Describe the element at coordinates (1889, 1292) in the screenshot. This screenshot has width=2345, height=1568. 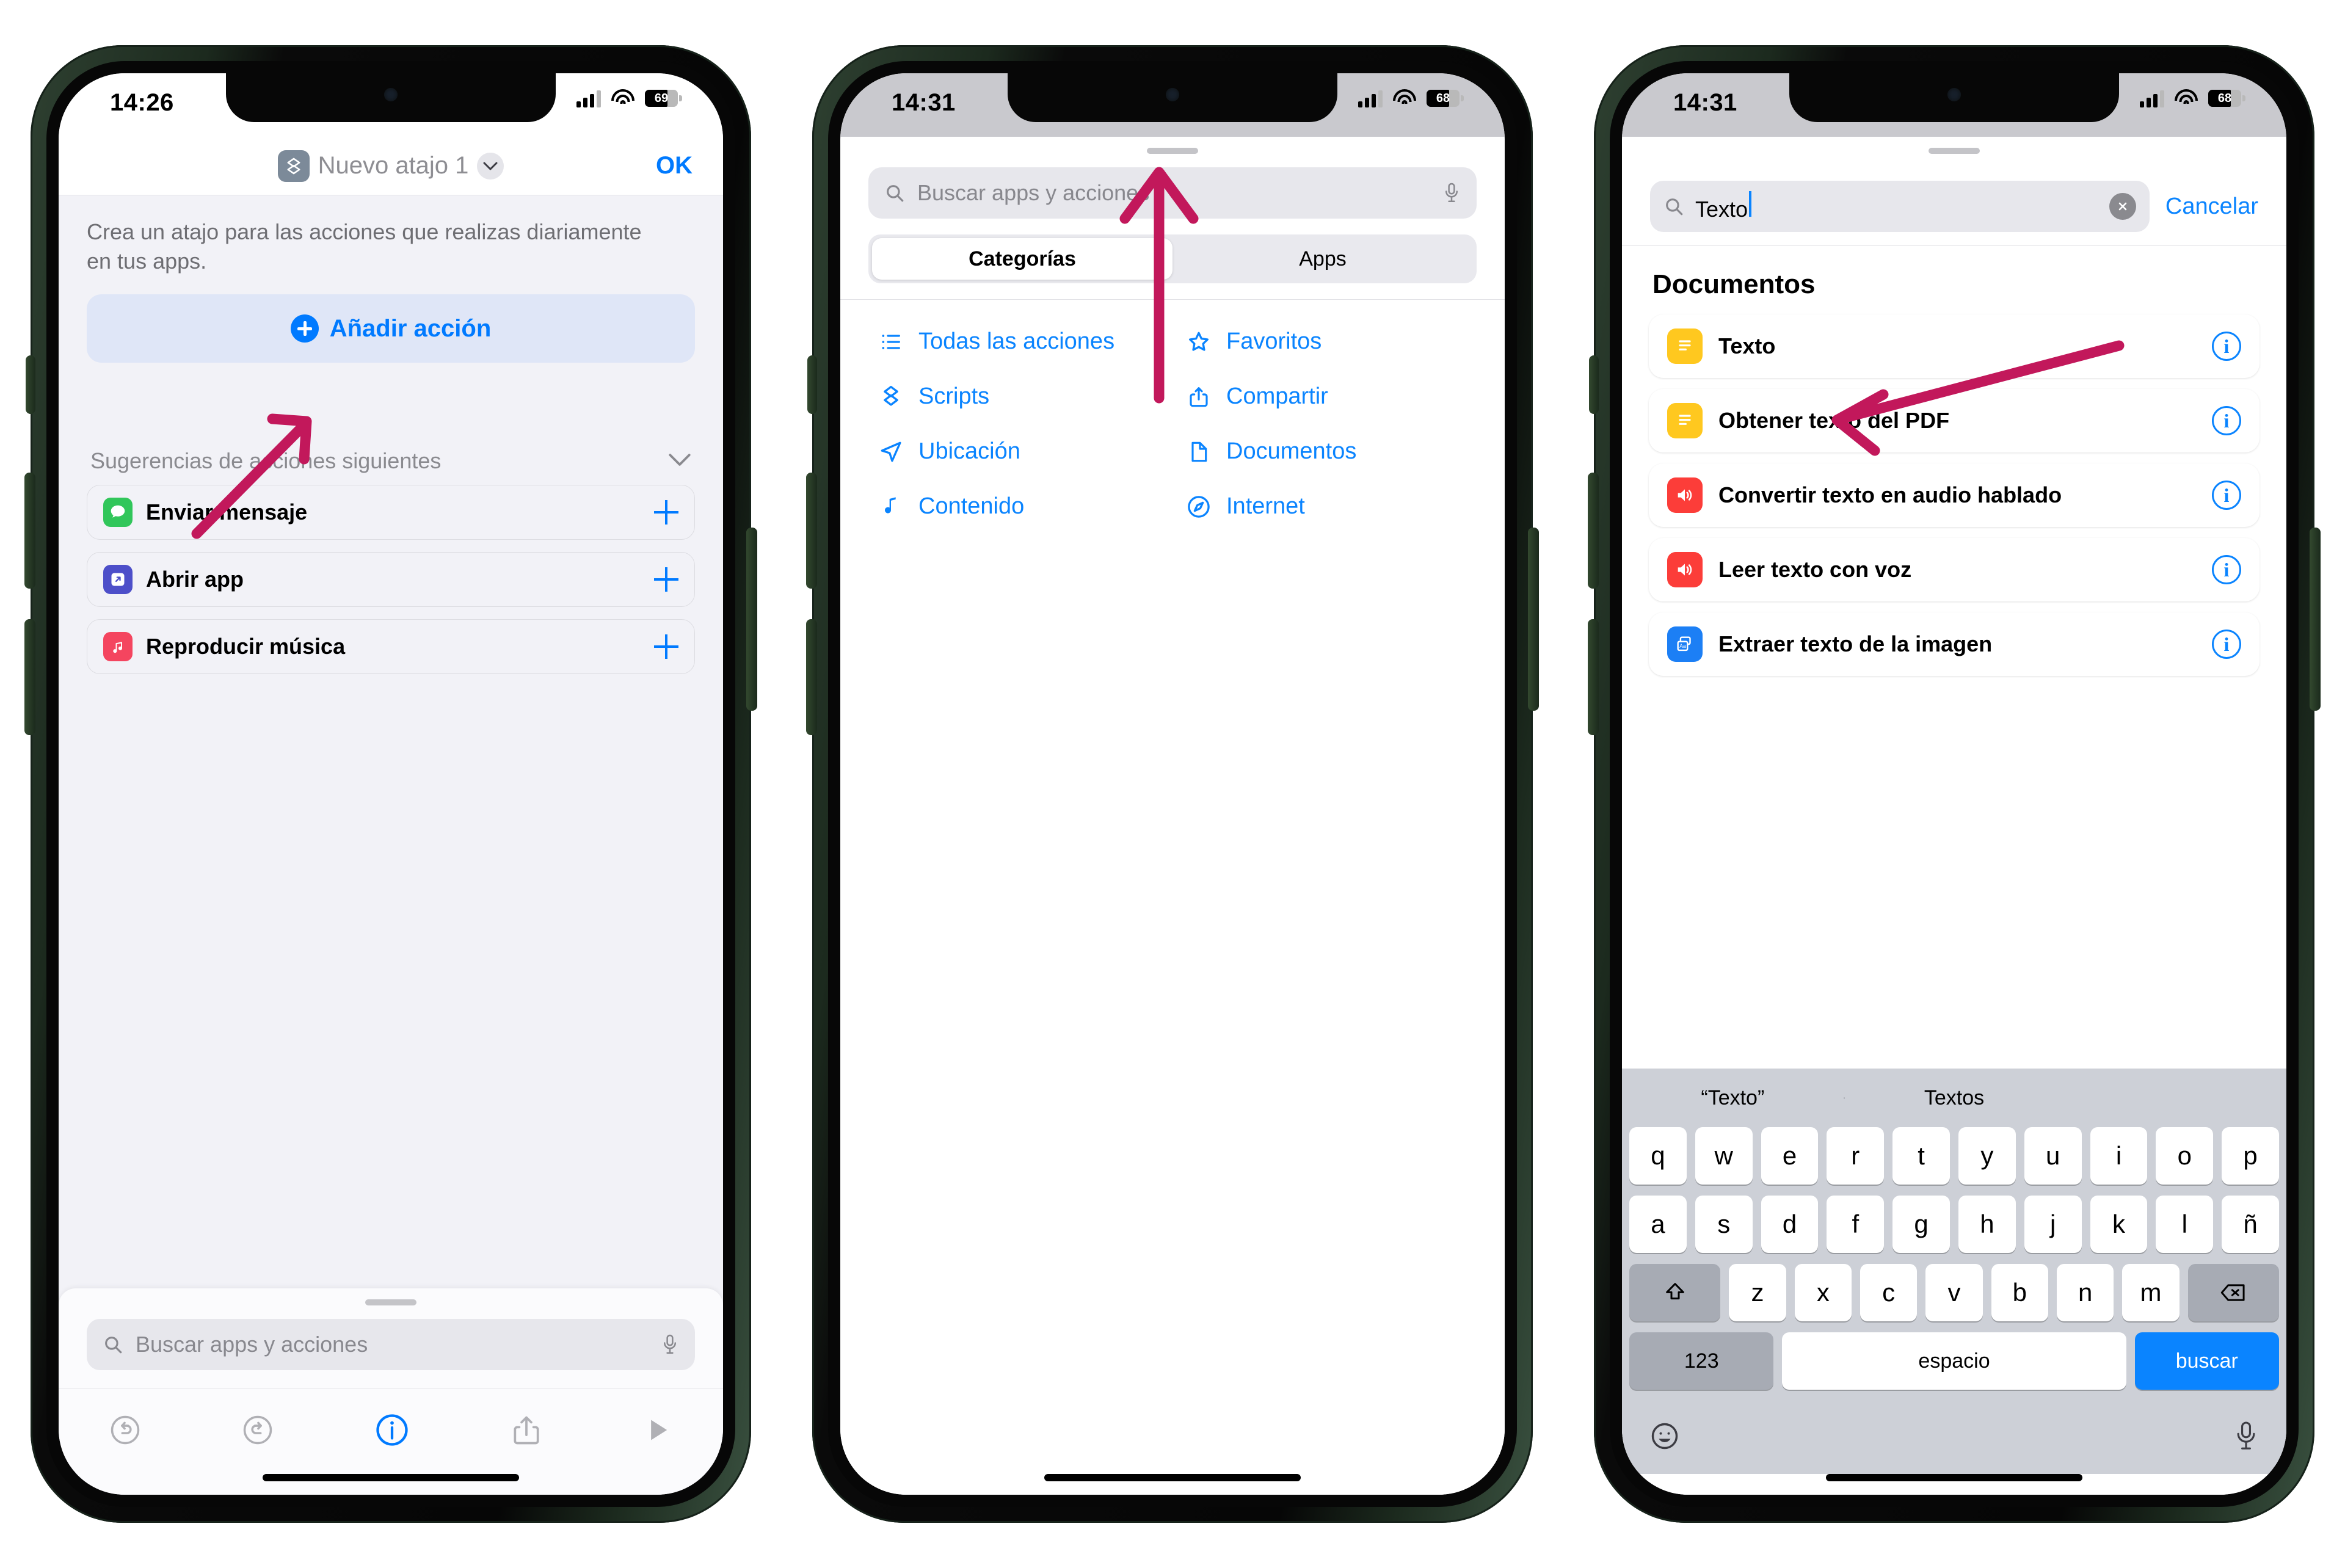
I see `key-c: c` at that location.